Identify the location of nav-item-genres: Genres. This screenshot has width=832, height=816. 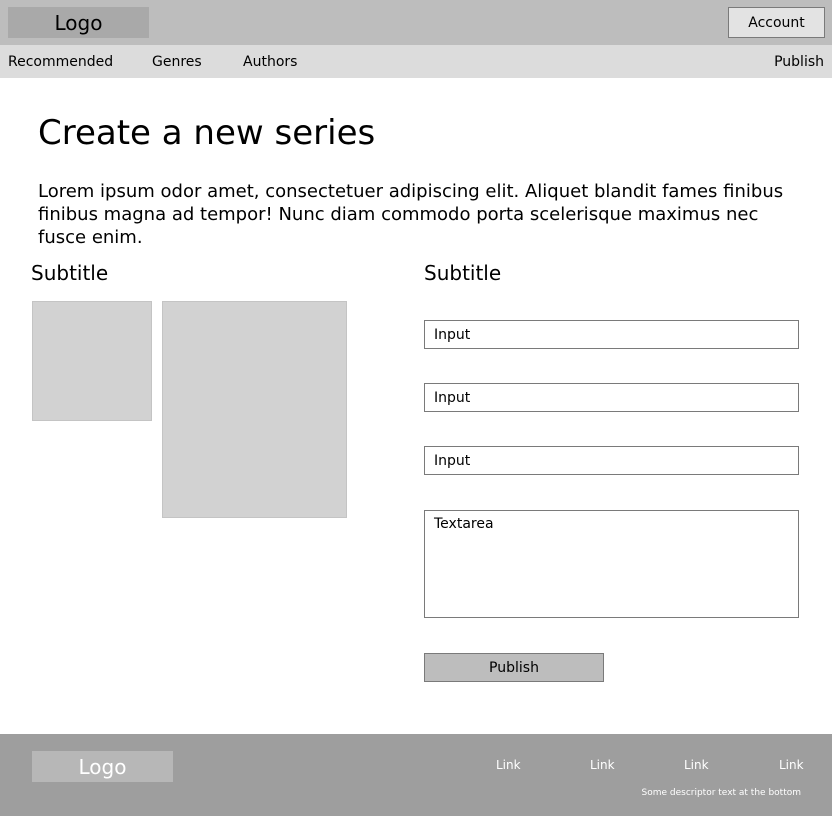
(177, 61).